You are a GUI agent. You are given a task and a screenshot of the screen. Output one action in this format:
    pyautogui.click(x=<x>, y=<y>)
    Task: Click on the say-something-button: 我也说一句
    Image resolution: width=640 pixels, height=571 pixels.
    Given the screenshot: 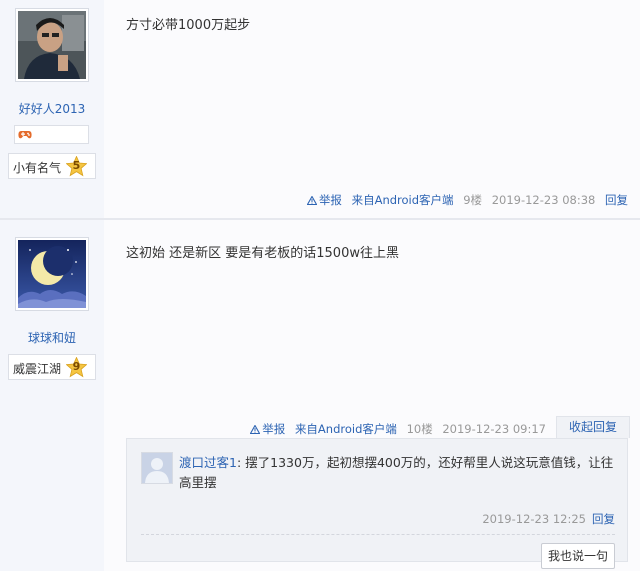 What is the action you would take?
    pyautogui.click(x=578, y=556)
    